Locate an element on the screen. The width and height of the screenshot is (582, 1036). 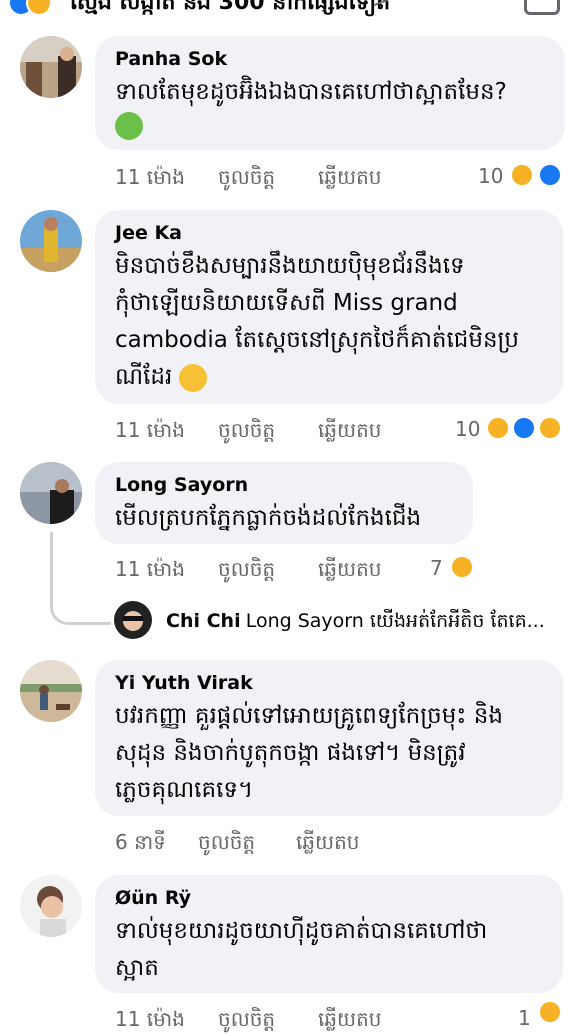
wow-reaction-icon is located at coordinates (550, 428).